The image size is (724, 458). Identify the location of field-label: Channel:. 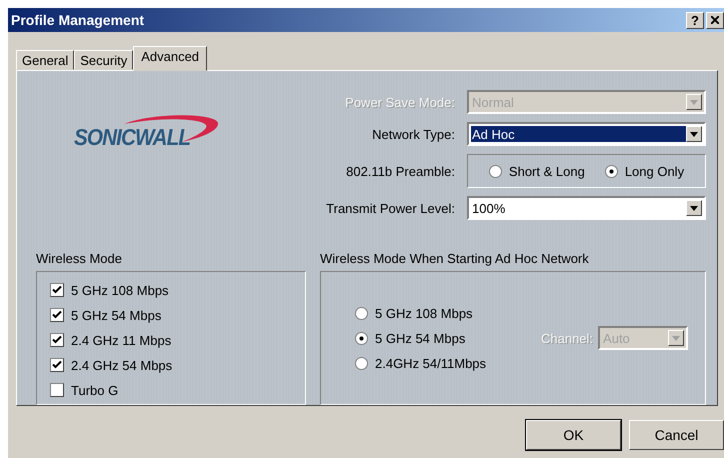
(567, 338).